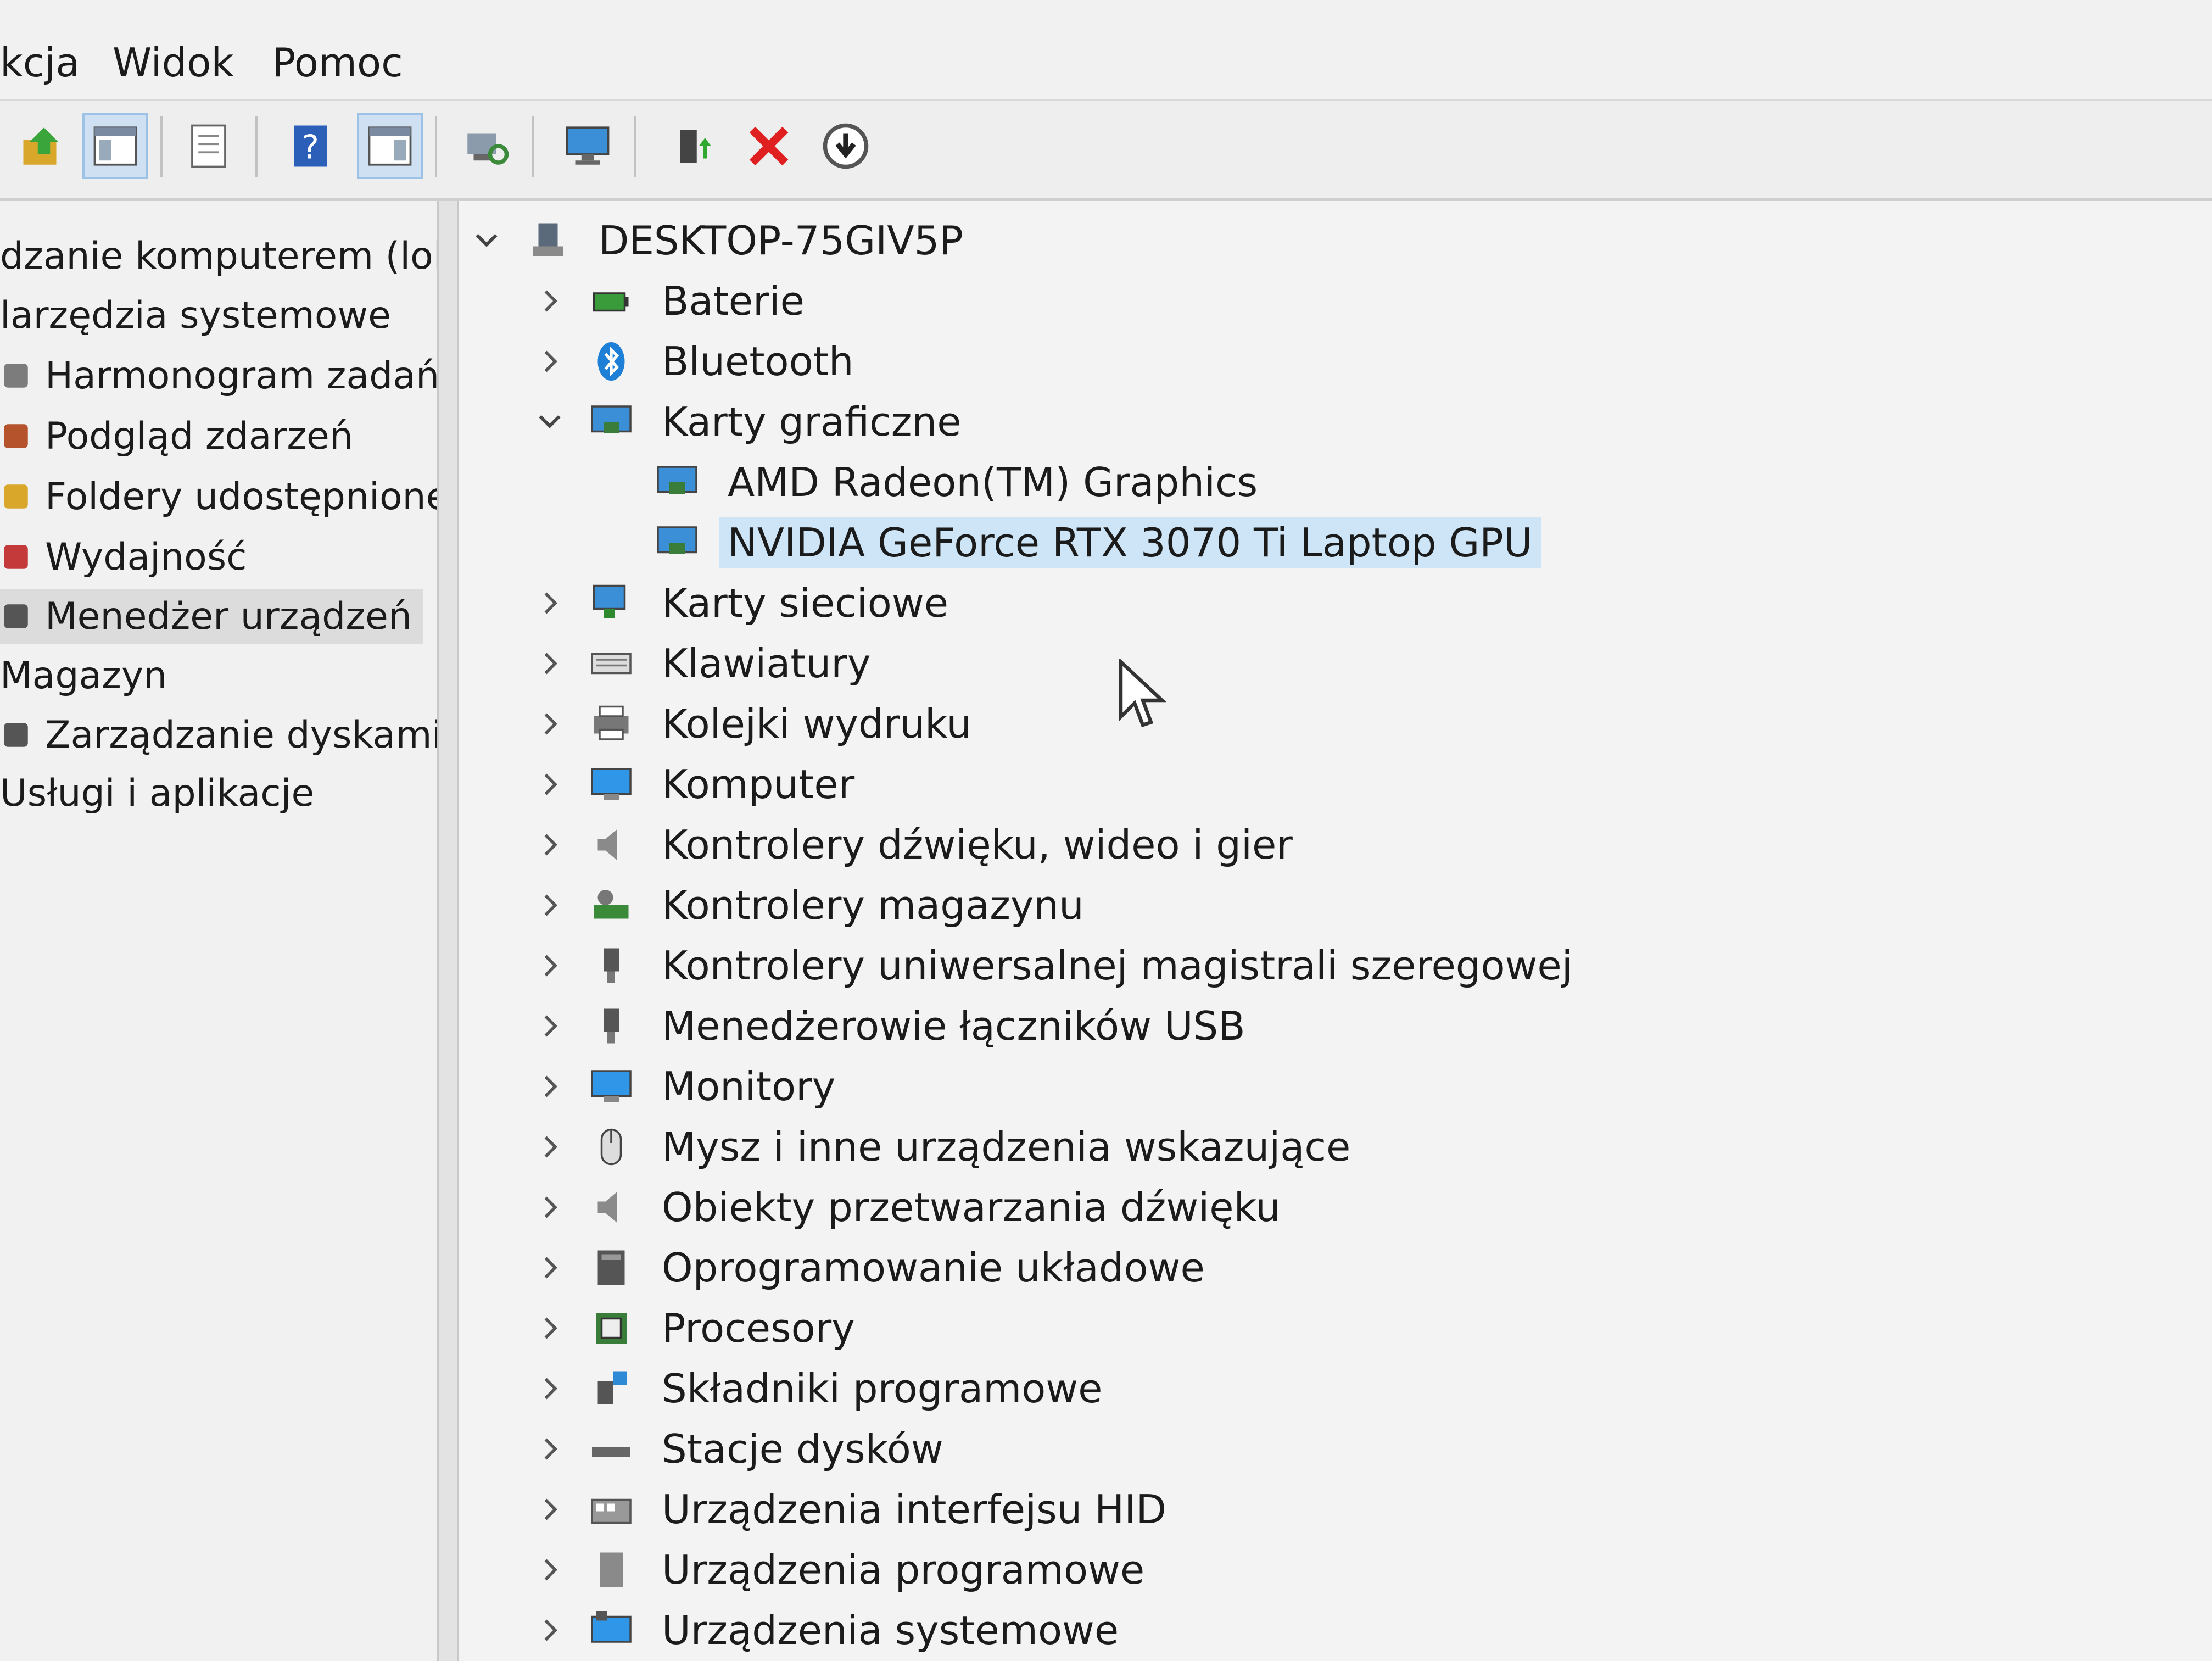  Describe the element at coordinates (843, 1569) in the screenshot. I see `device-category-row: Urządzenia programowe` at that location.